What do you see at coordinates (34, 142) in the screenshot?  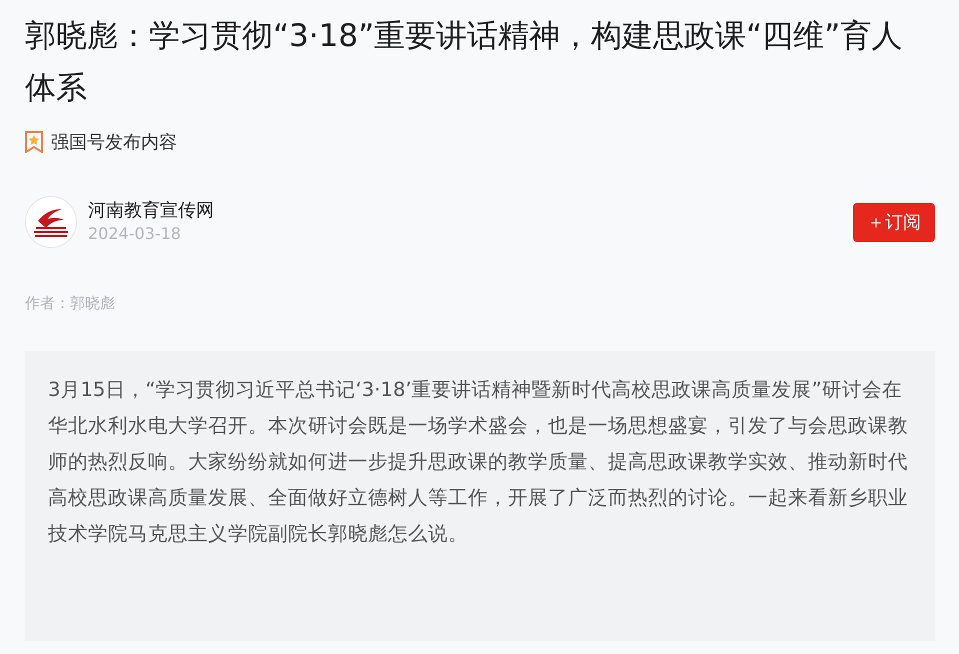 I see `bookmark-star-icon` at bounding box center [34, 142].